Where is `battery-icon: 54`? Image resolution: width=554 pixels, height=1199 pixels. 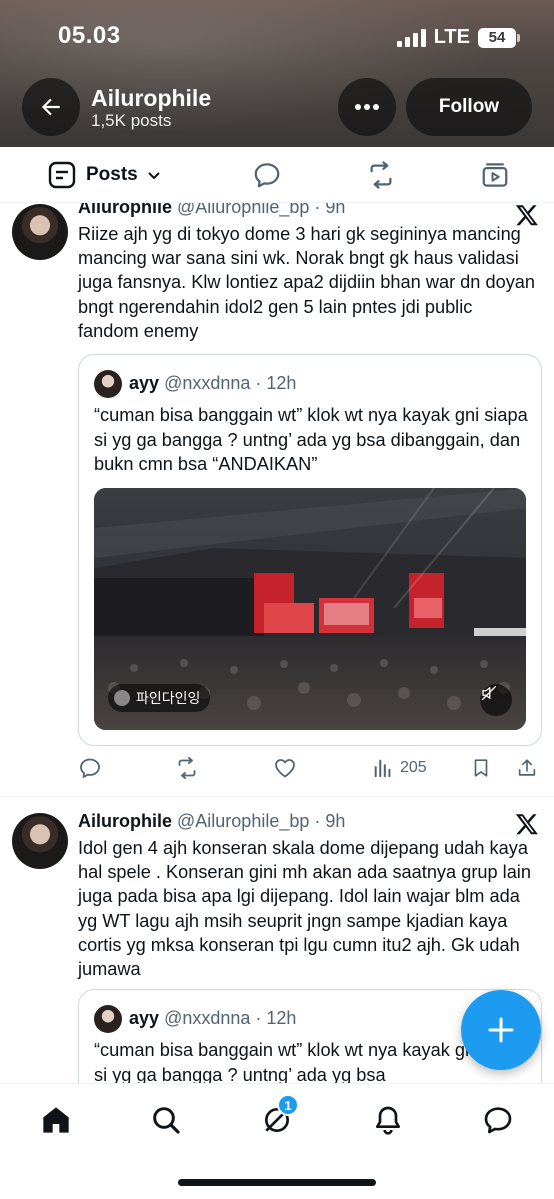 battery-icon: 54 is located at coordinates (499, 37).